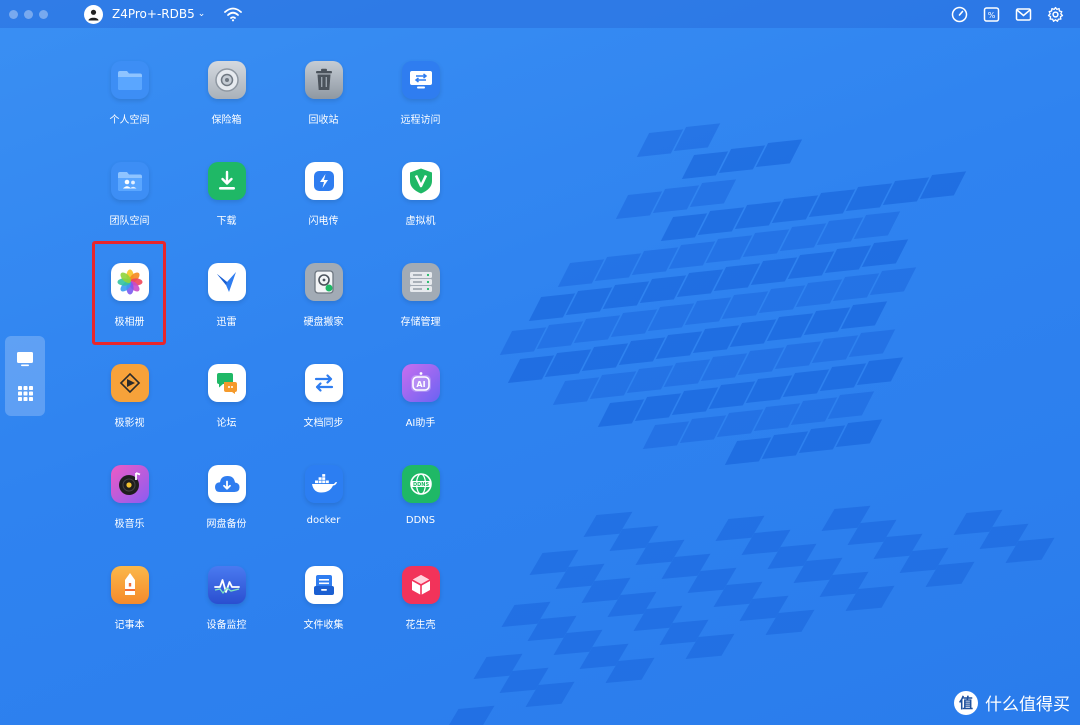  Describe the element at coordinates (420, 512) in the screenshot. I see `app-item: DDNS DDNS` at that location.